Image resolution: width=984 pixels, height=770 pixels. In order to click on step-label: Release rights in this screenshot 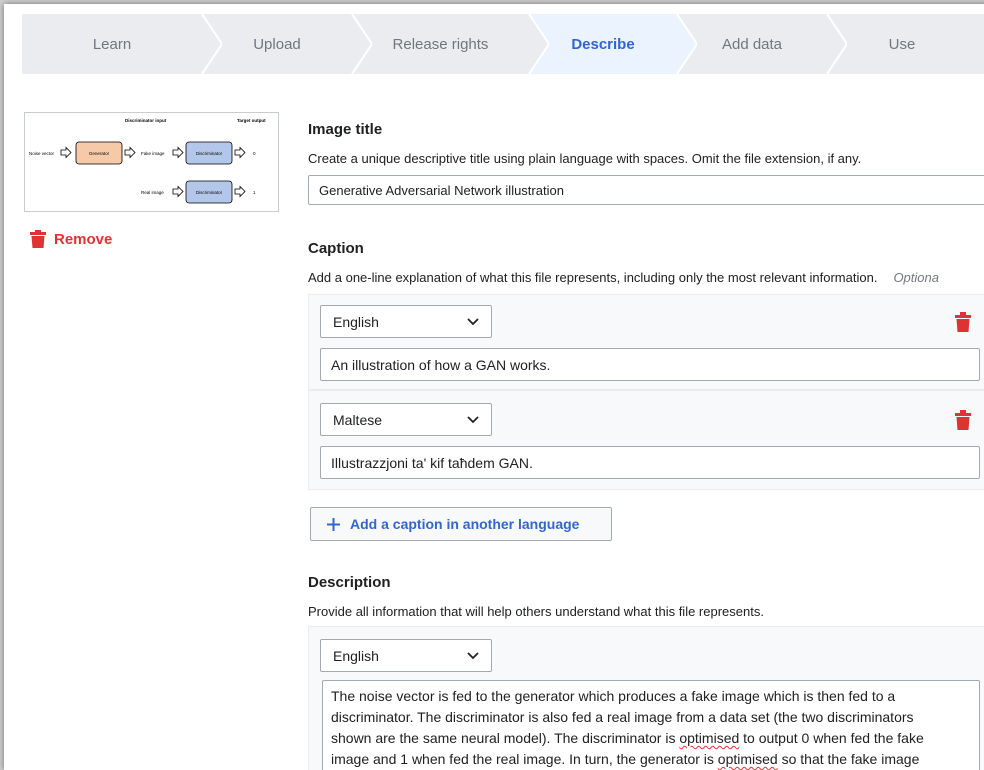, I will do `click(440, 44)`.